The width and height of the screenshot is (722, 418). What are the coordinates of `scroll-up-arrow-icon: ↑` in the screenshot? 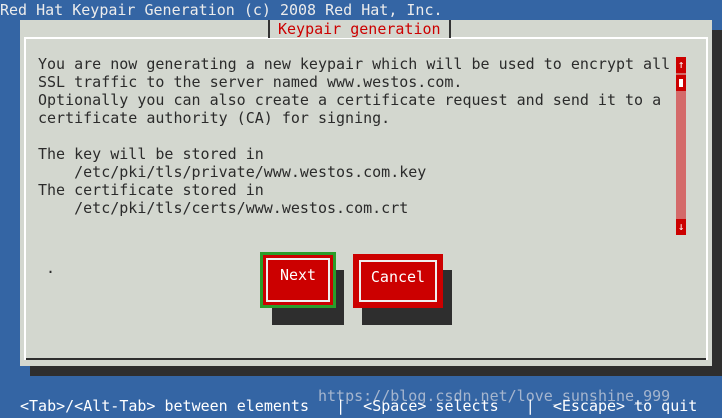 It's located at (681, 65).